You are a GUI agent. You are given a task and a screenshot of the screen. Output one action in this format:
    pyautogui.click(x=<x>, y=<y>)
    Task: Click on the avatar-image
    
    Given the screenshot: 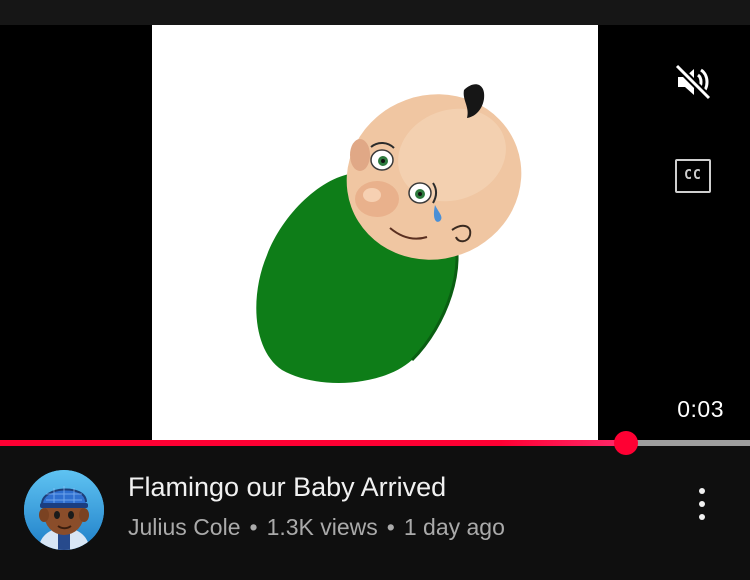 What is the action you would take?
    pyautogui.click(x=64, y=510)
    